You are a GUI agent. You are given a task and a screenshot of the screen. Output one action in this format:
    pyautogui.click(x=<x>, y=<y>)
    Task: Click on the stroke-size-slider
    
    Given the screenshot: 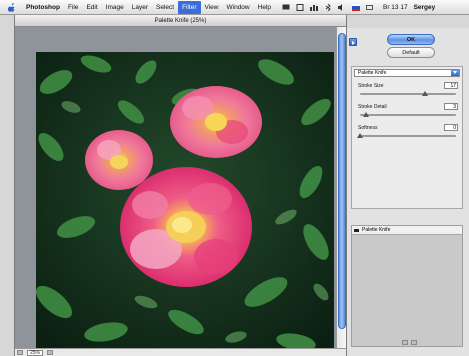 What is the action you would take?
    pyautogui.click(x=408, y=94)
    